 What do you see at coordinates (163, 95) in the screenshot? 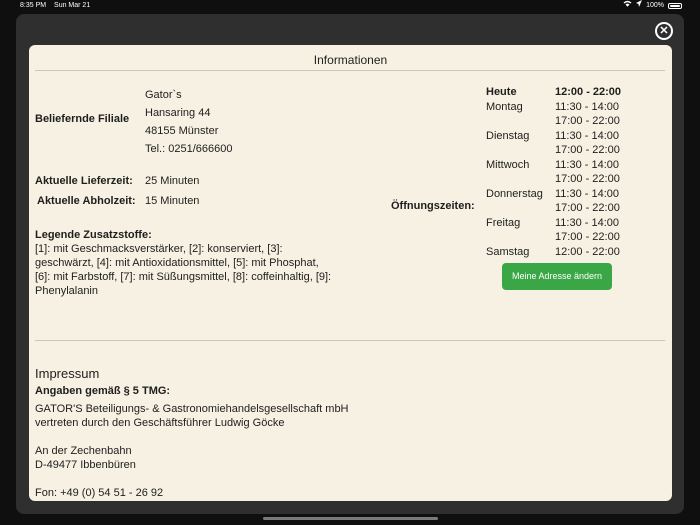
I see `store-name: Gator`s` at bounding box center [163, 95].